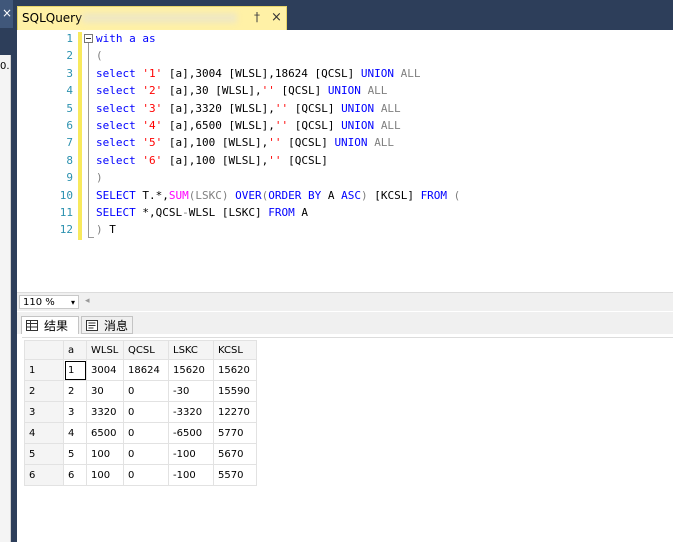  Describe the element at coordinates (44, 370) in the screenshot. I see `row-number: 1` at that location.